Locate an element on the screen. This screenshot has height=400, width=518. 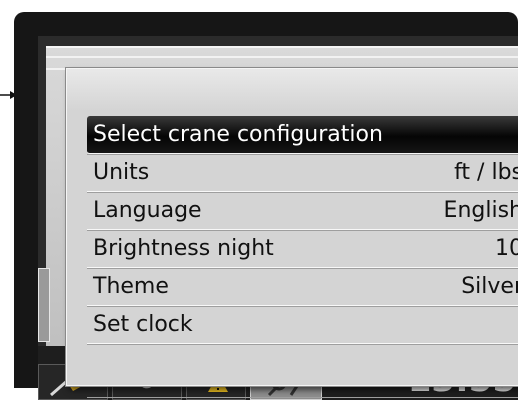
menu-item-label: Units is located at coordinates (121, 172).